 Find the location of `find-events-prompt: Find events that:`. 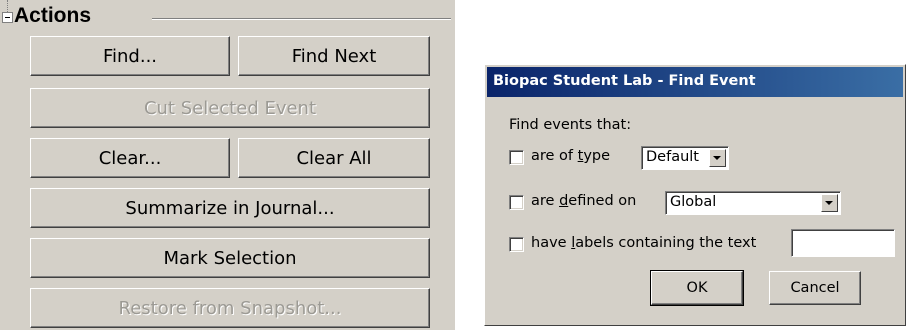

find-events-prompt: Find events that: is located at coordinates (570, 125).